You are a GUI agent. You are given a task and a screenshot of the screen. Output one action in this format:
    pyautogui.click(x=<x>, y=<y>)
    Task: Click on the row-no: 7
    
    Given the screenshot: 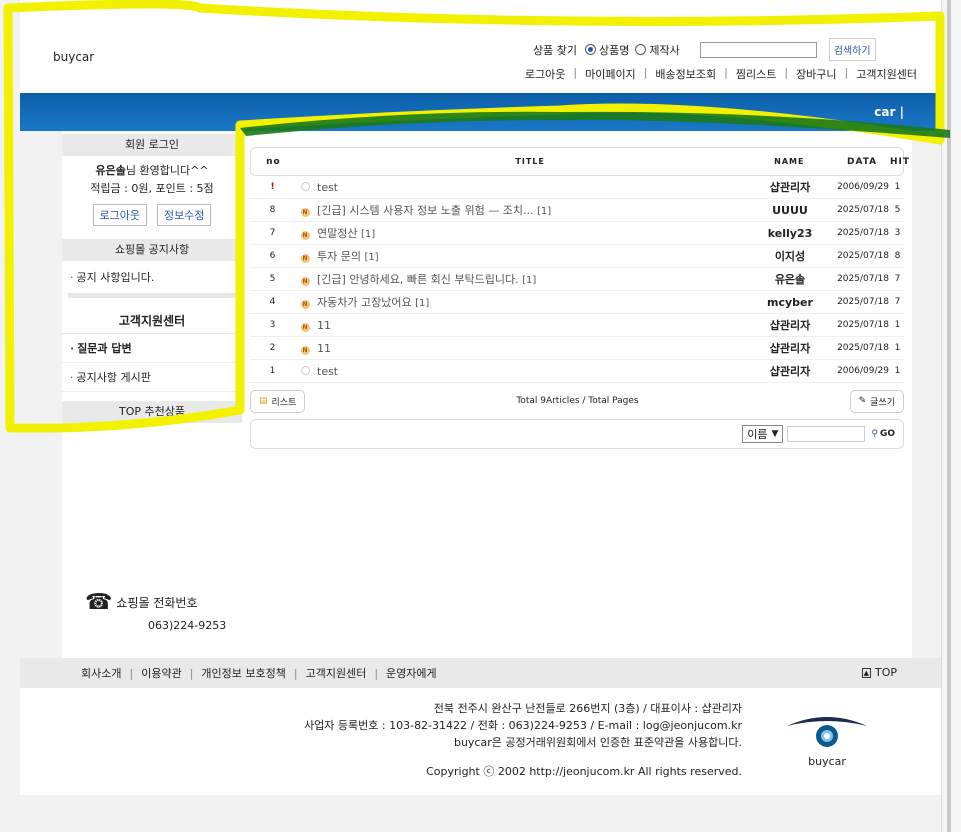 What is the action you would take?
    pyautogui.click(x=272, y=233)
    